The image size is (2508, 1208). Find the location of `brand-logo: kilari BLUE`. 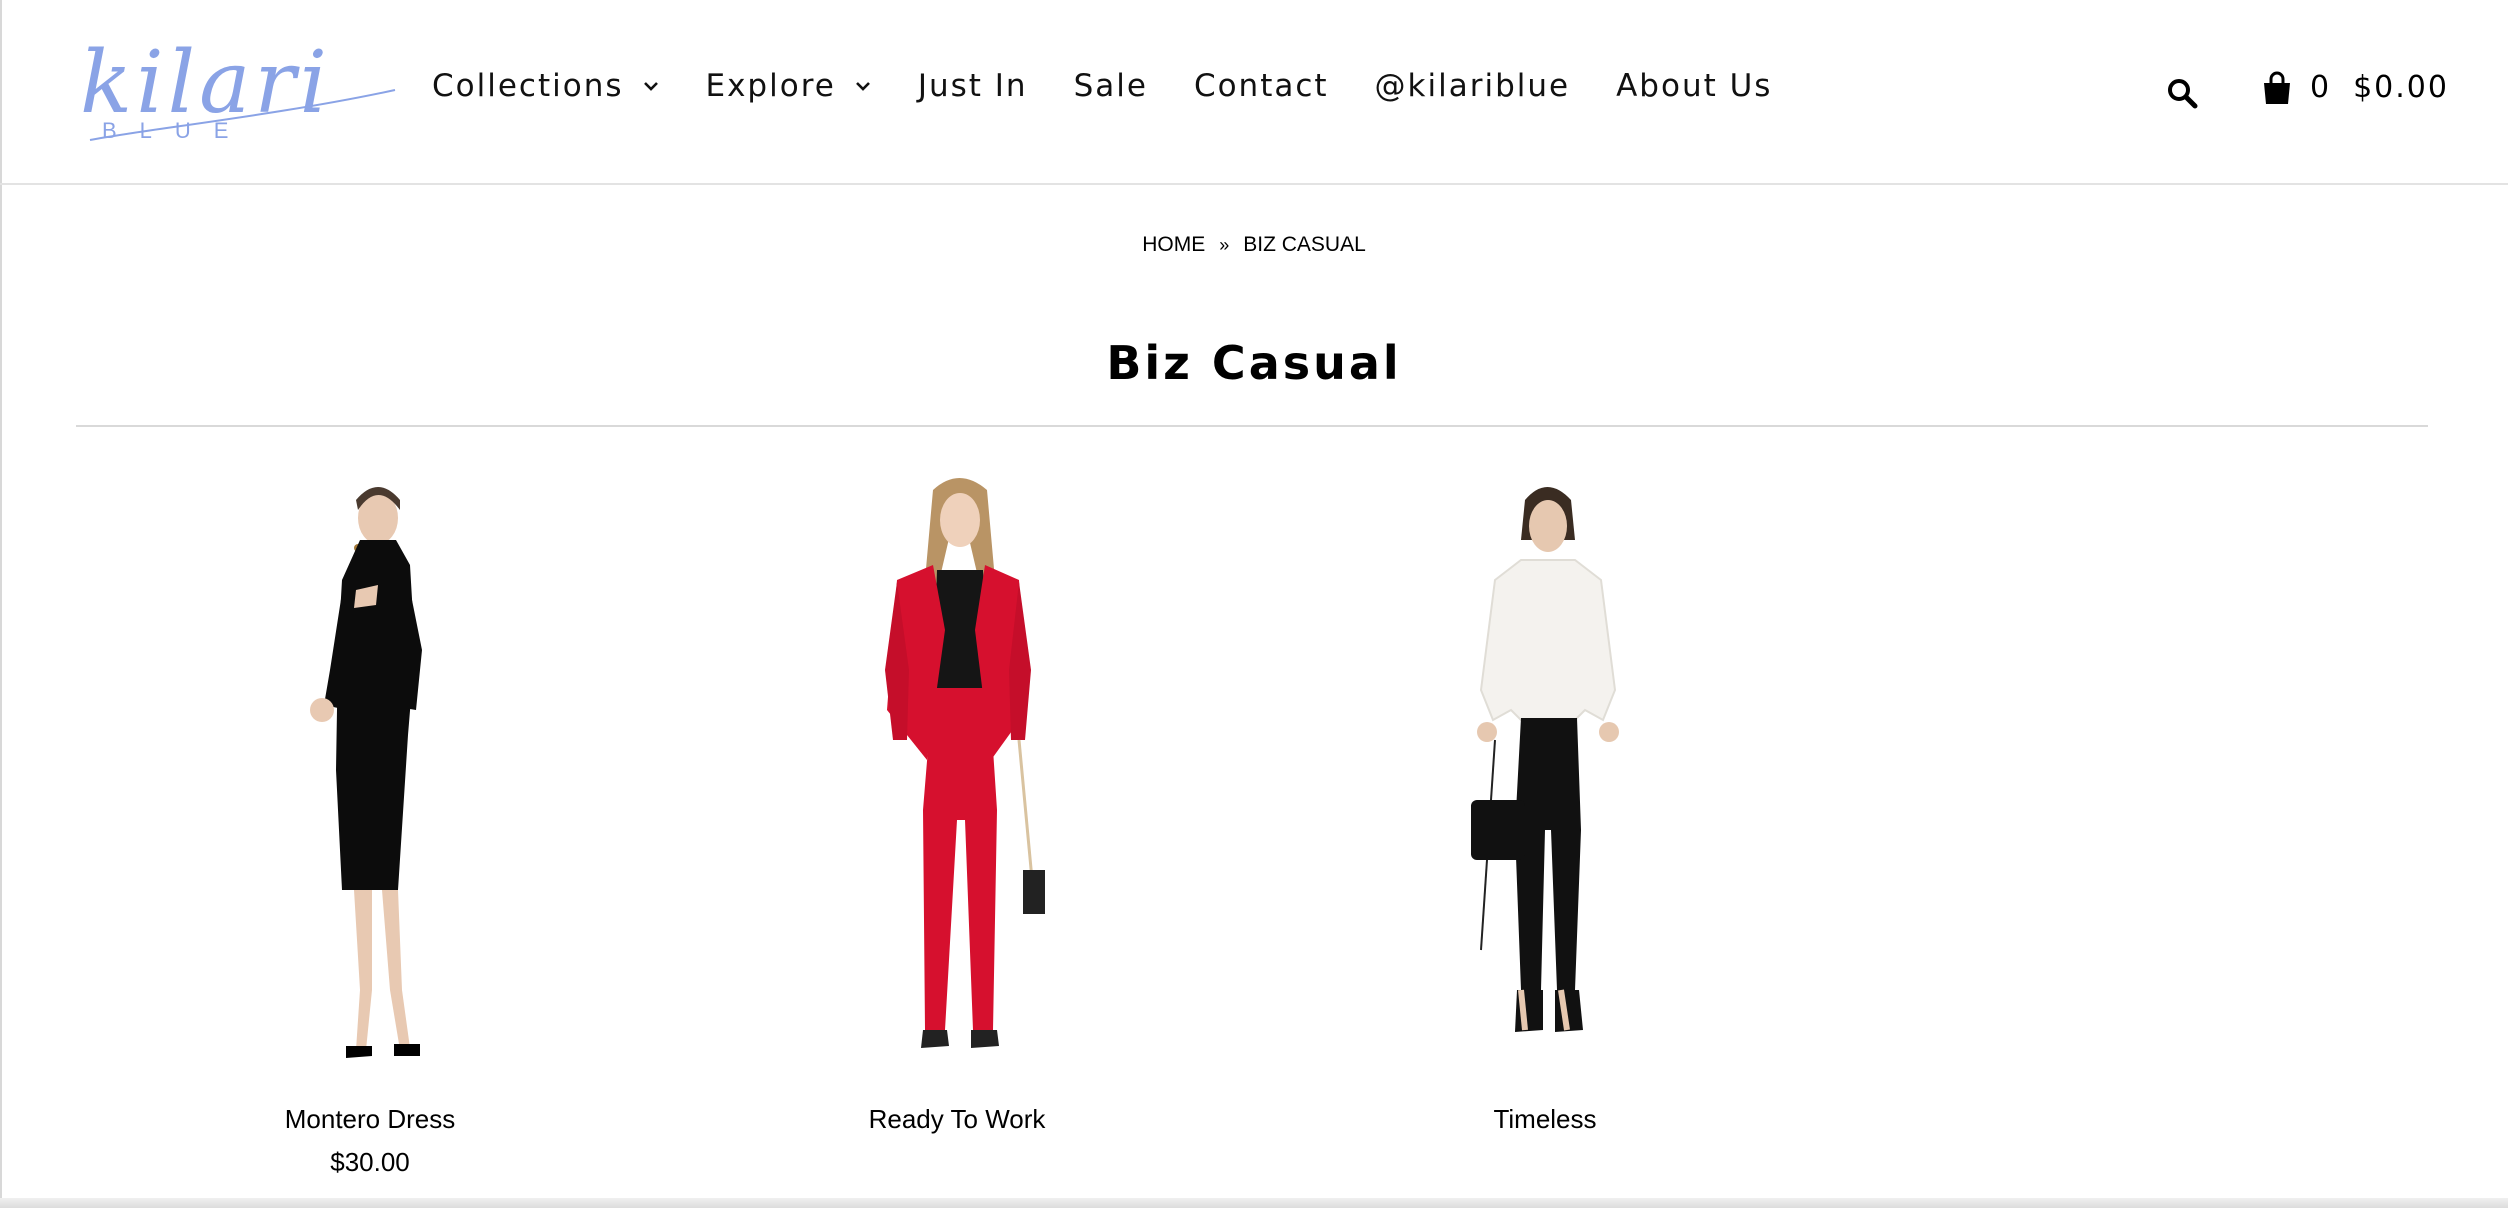

brand-logo: kilari BLUE is located at coordinates (240, 95).